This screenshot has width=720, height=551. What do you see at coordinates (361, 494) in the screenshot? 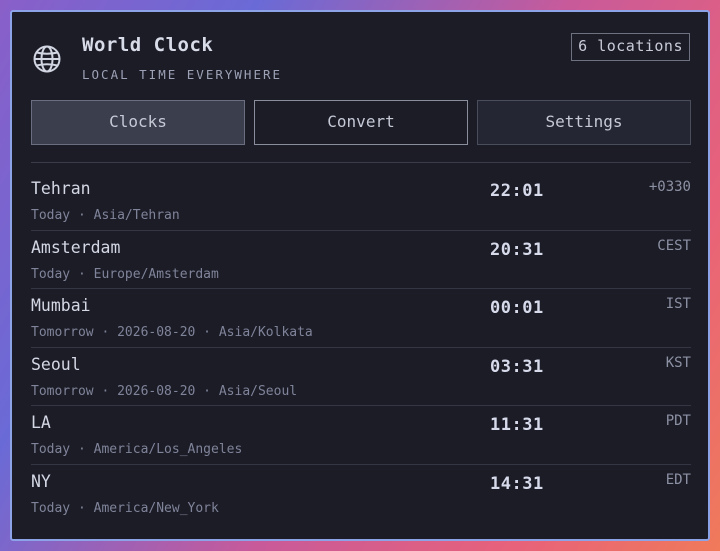
I see `clock-row-ny: NY Today · America/New_York 14:31 EDT` at bounding box center [361, 494].